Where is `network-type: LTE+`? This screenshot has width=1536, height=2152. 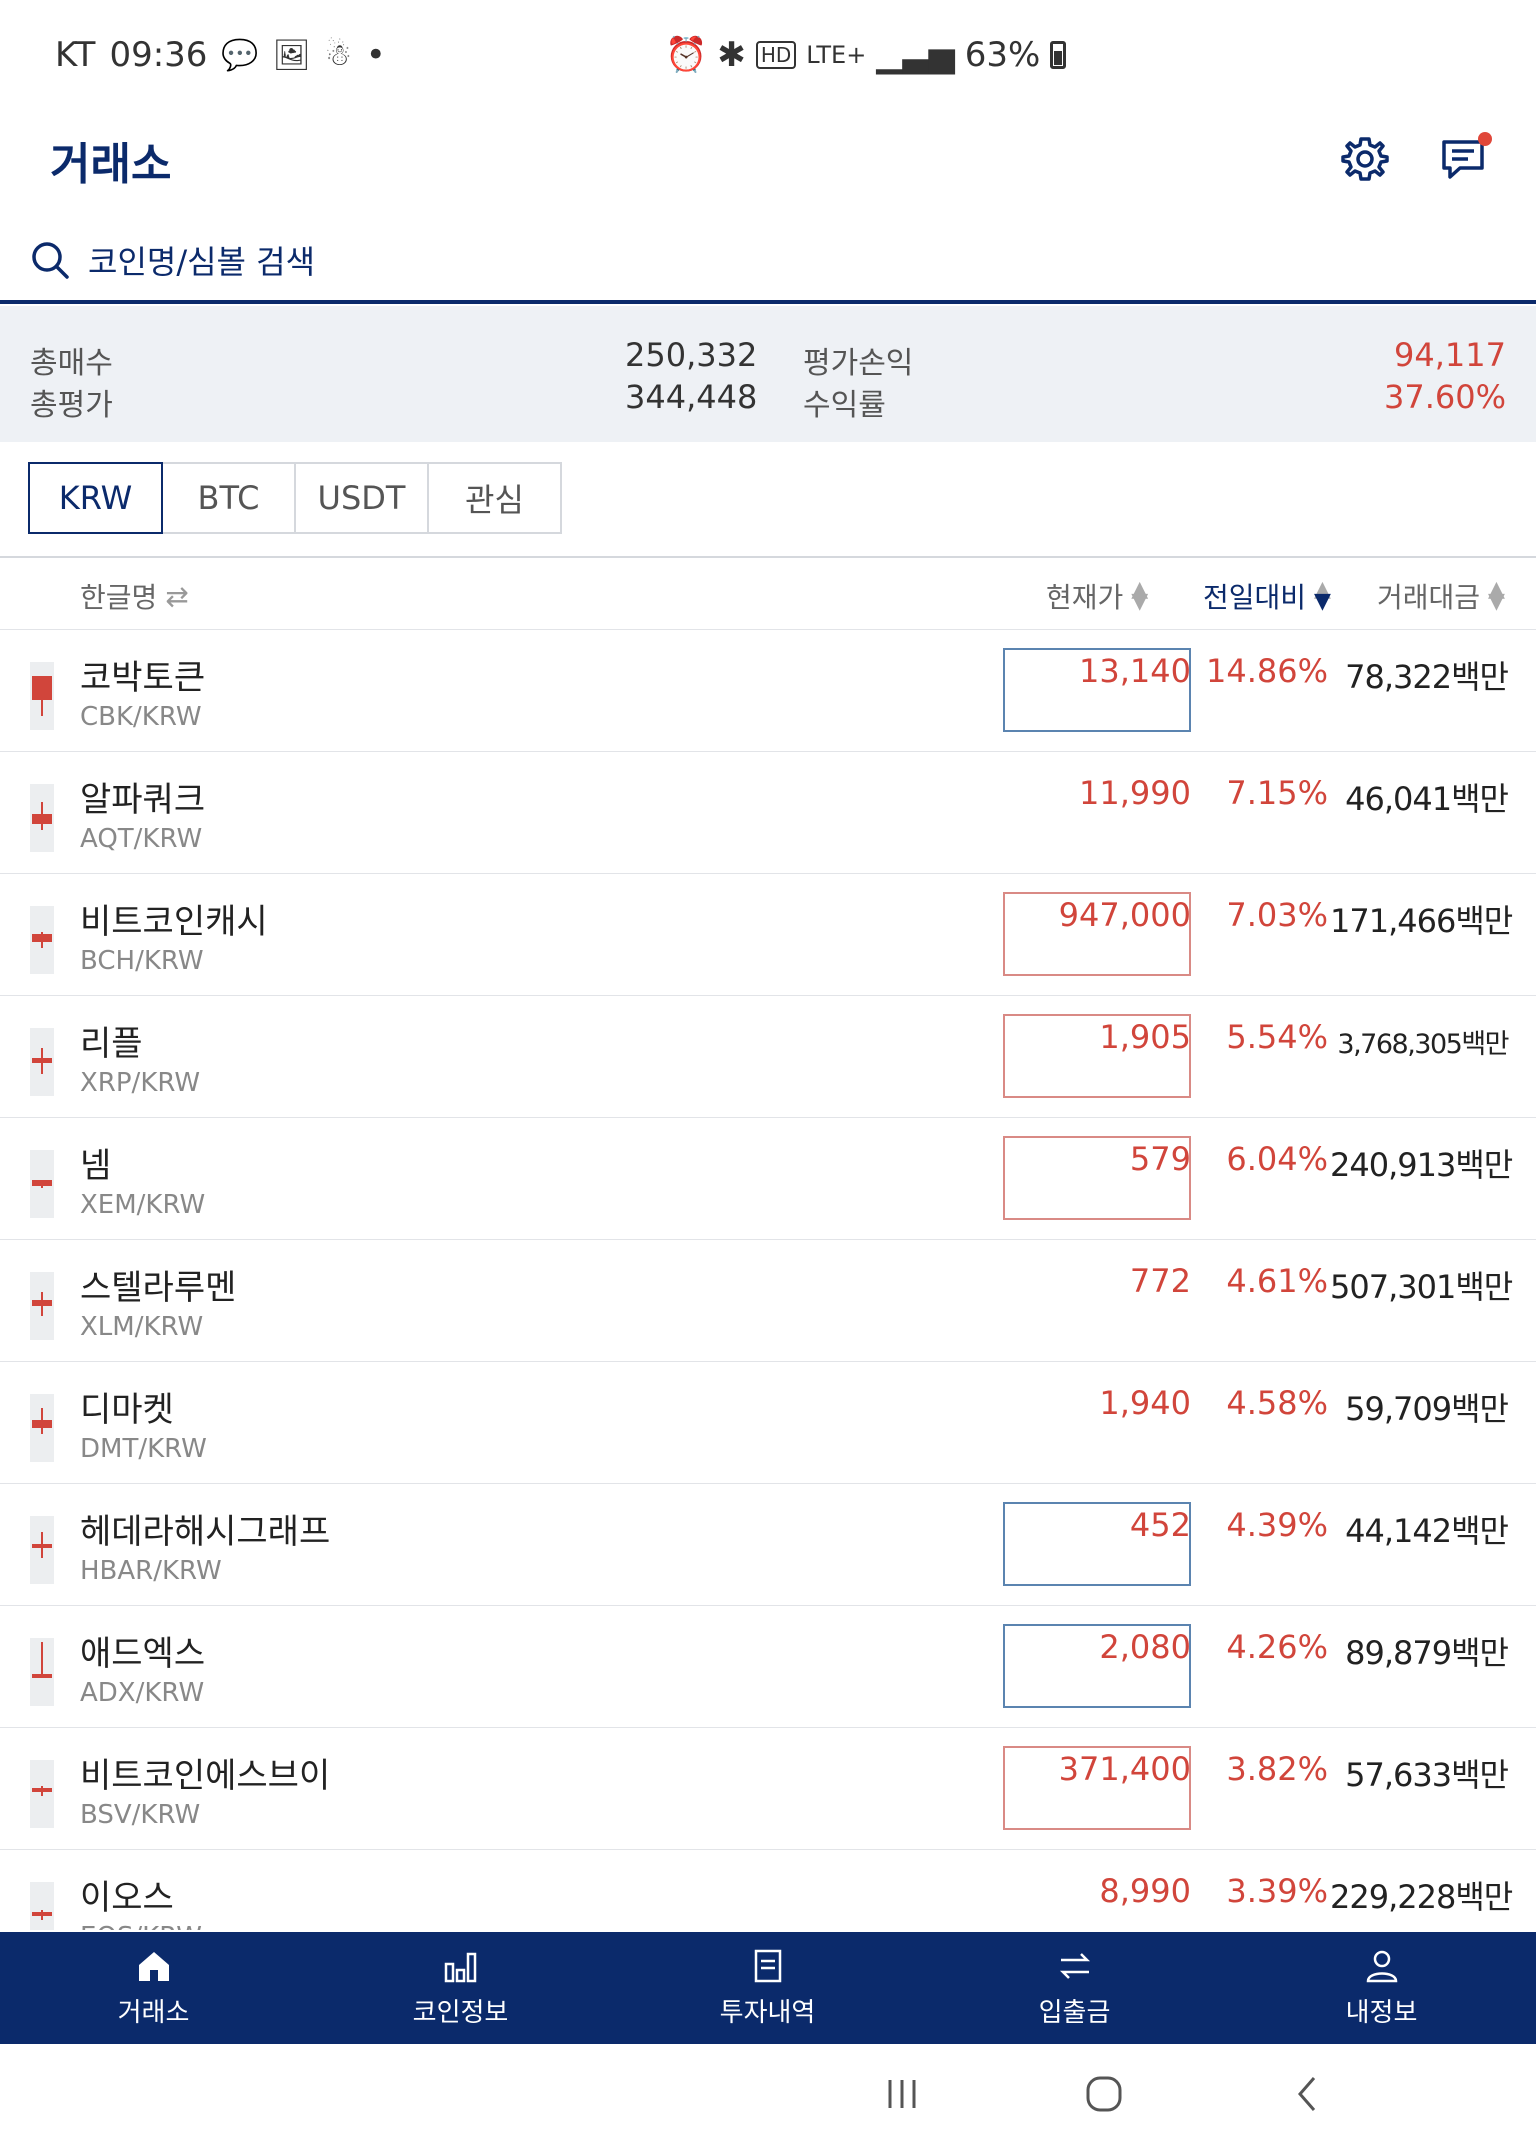
network-type: LTE+ is located at coordinates (836, 55).